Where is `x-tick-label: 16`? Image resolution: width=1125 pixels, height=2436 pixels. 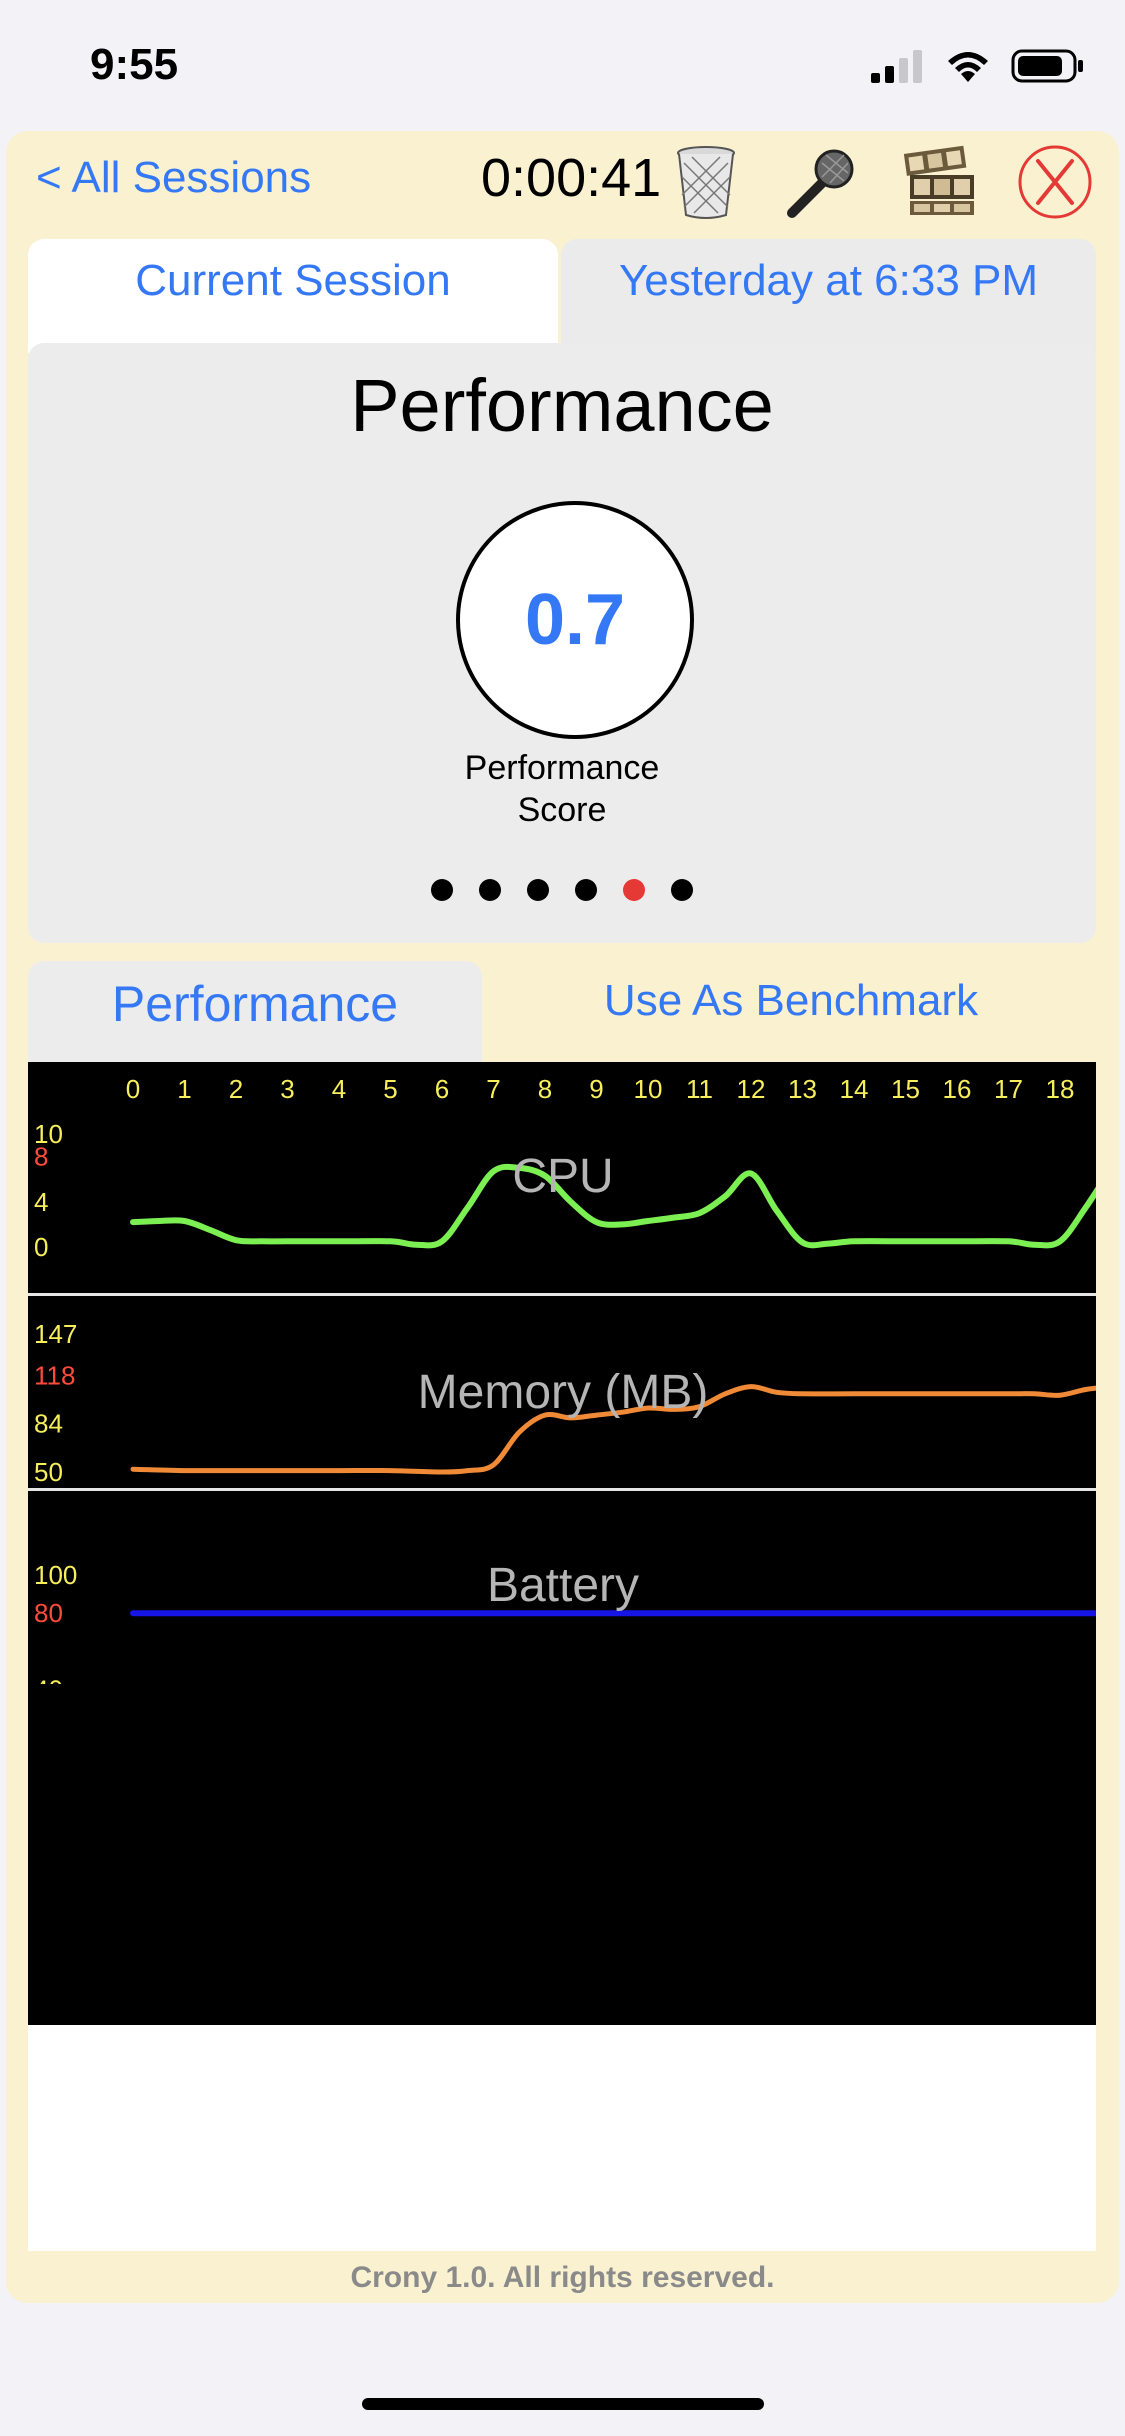
x-tick-label: 16 is located at coordinates (957, 1089).